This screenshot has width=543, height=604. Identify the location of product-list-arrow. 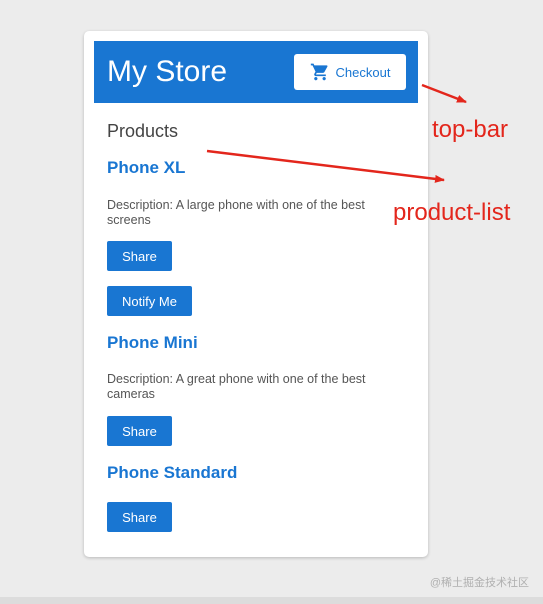
(325, 166).